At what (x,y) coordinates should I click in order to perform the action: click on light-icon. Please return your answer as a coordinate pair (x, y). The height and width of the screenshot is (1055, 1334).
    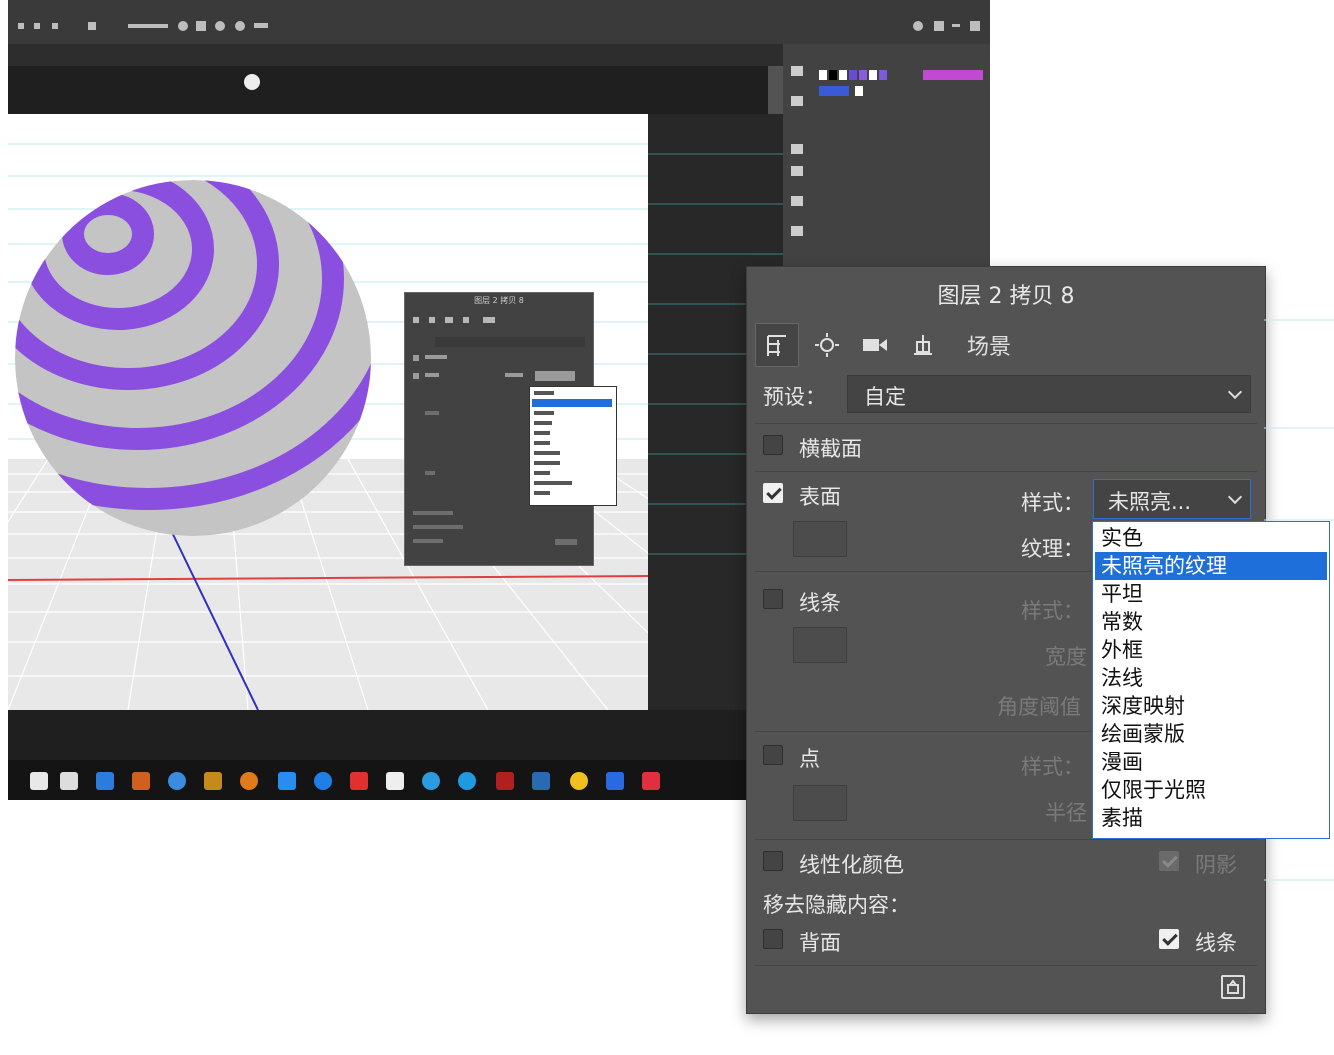
    Looking at the image, I should click on (827, 345).